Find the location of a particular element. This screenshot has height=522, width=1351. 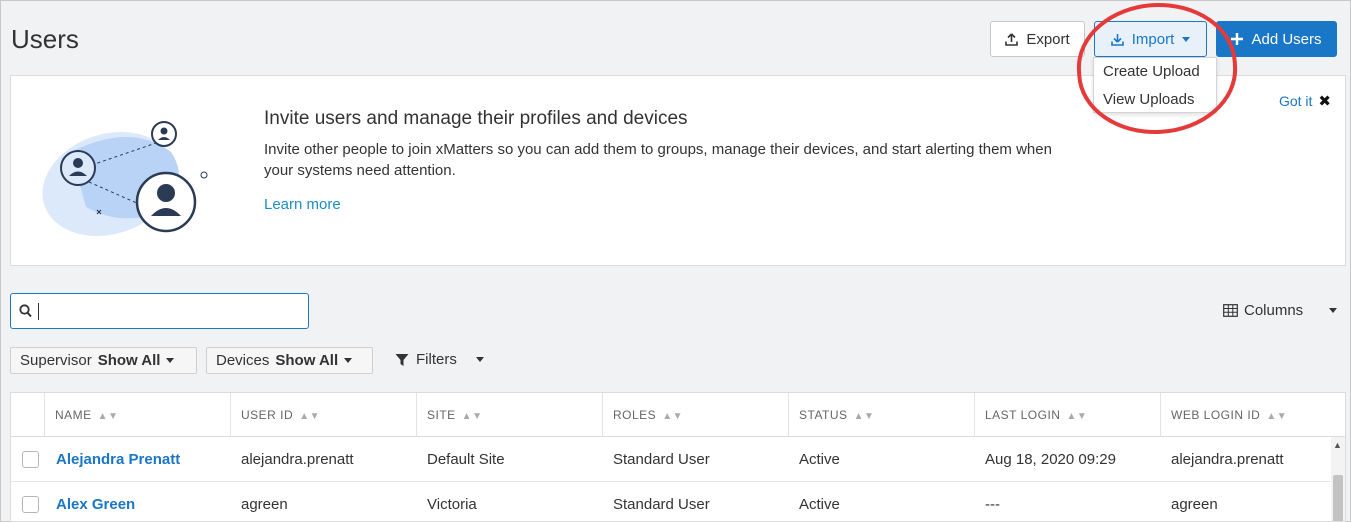

cell-user-id: alejandra.prenatt is located at coordinates (297, 459).